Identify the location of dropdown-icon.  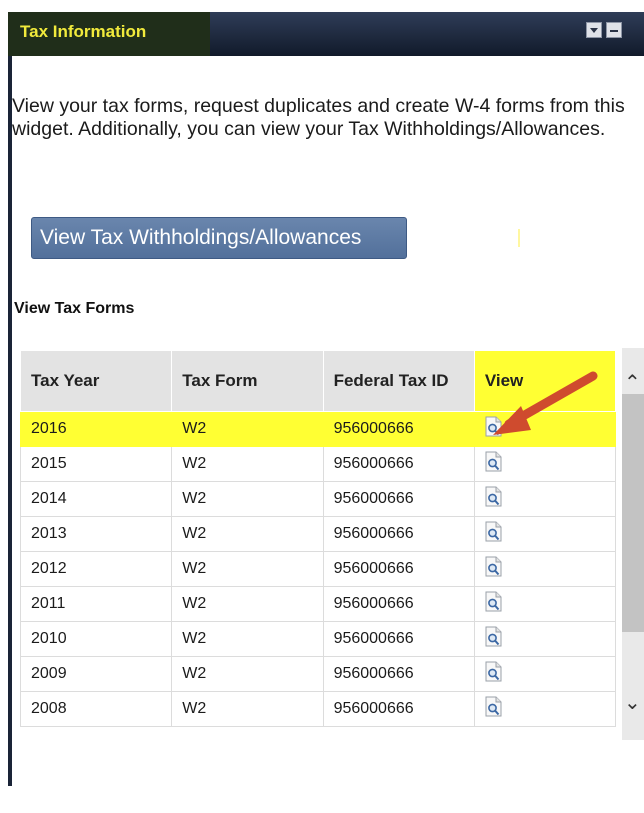
(594, 30).